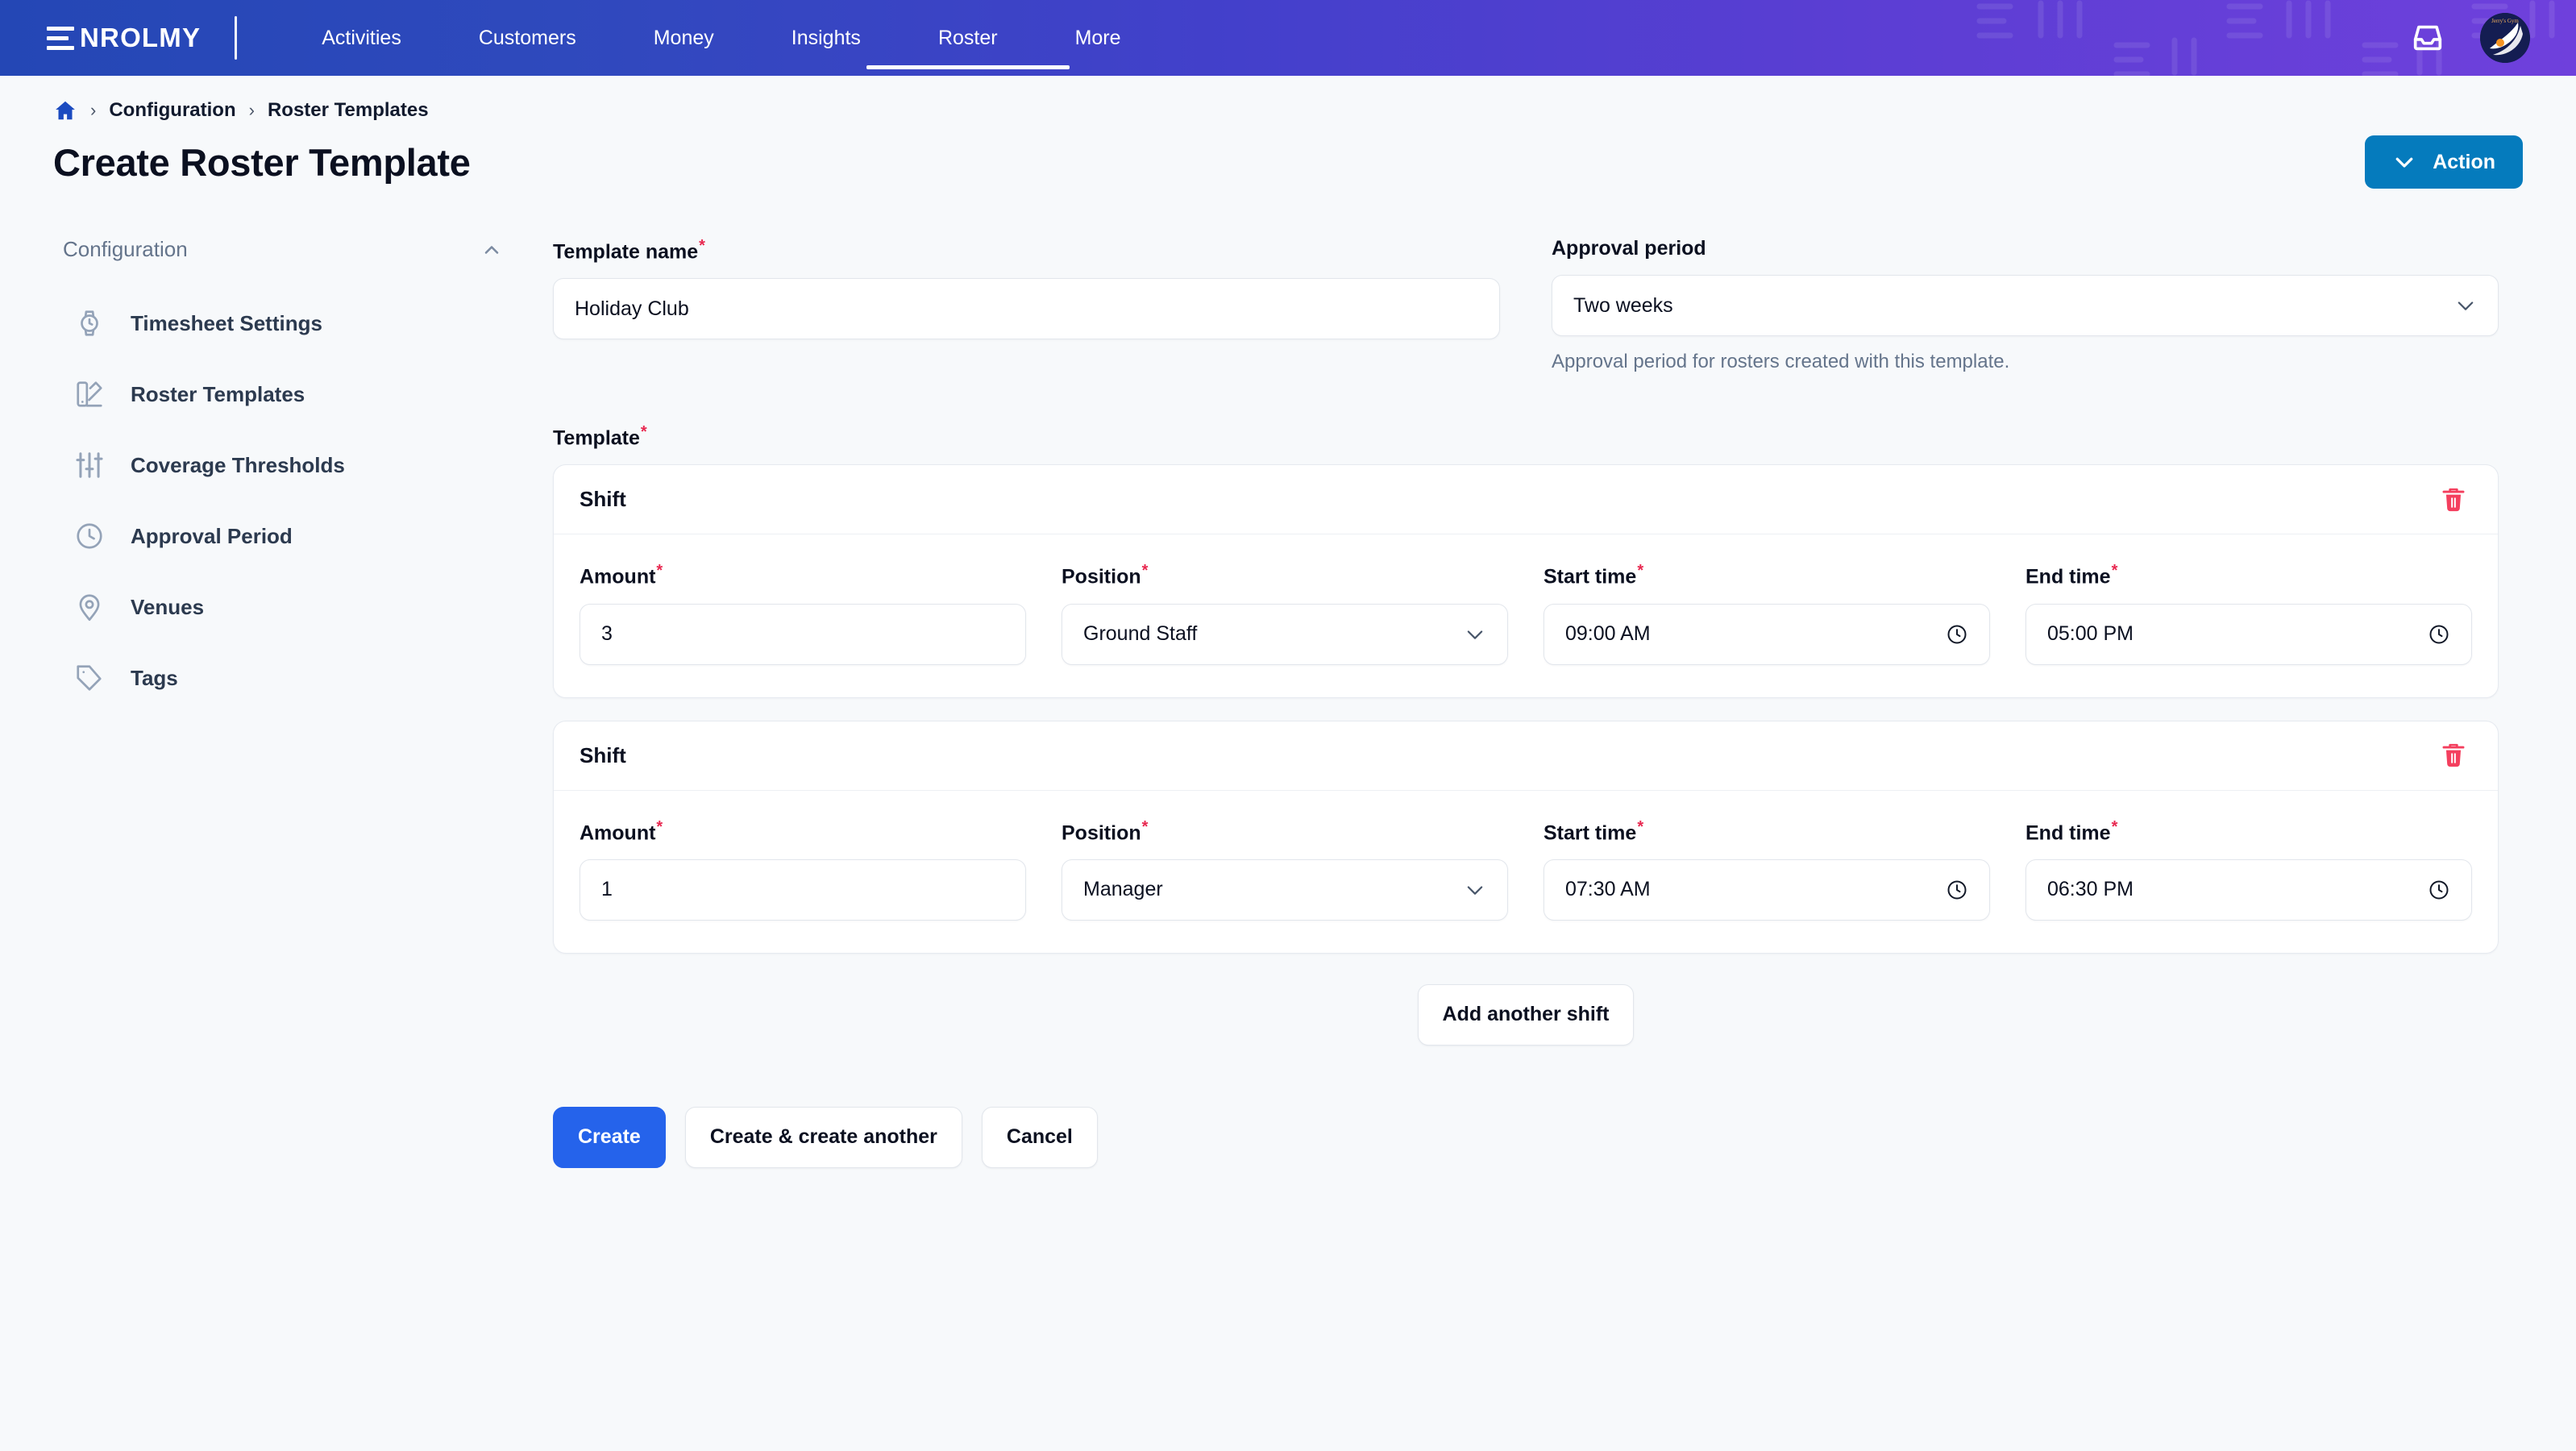  Describe the element at coordinates (1608, 634) in the screenshot. I see `start-time-value: 09:00 AM` at that location.